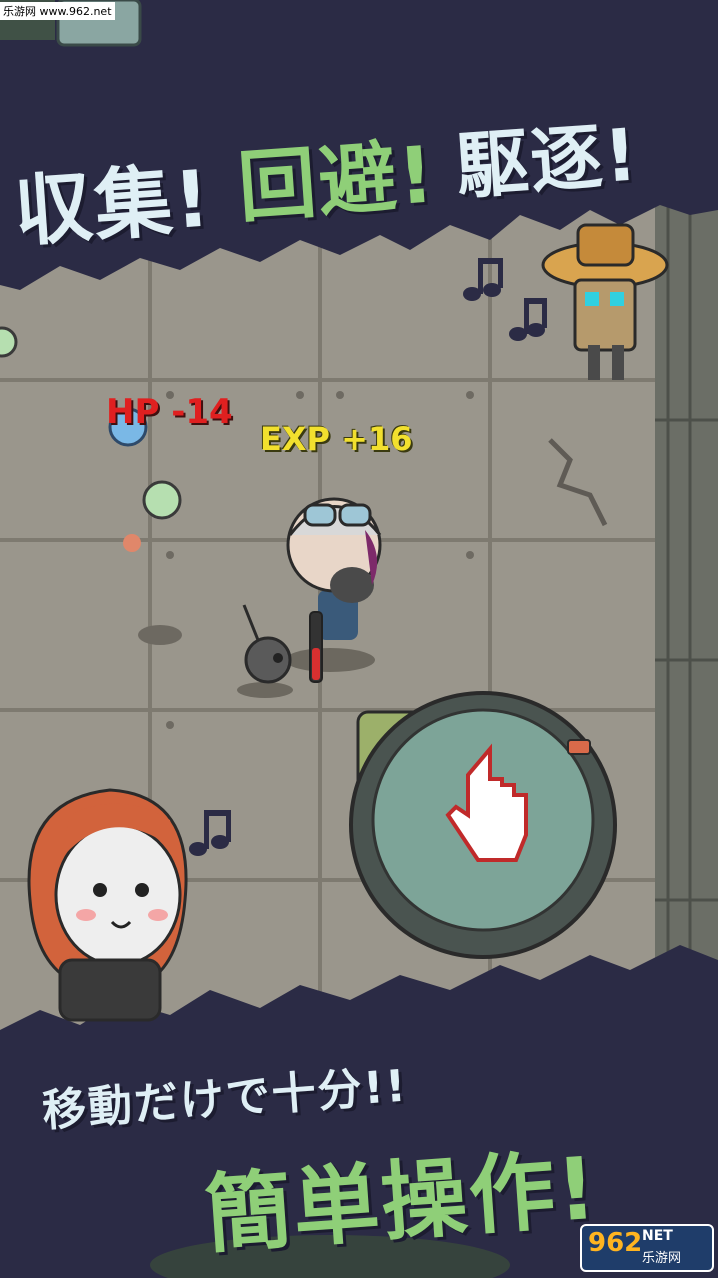 The width and height of the screenshot is (718, 1278). What do you see at coordinates (132, 543) in the screenshot?
I see `spark` at bounding box center [132, 543].